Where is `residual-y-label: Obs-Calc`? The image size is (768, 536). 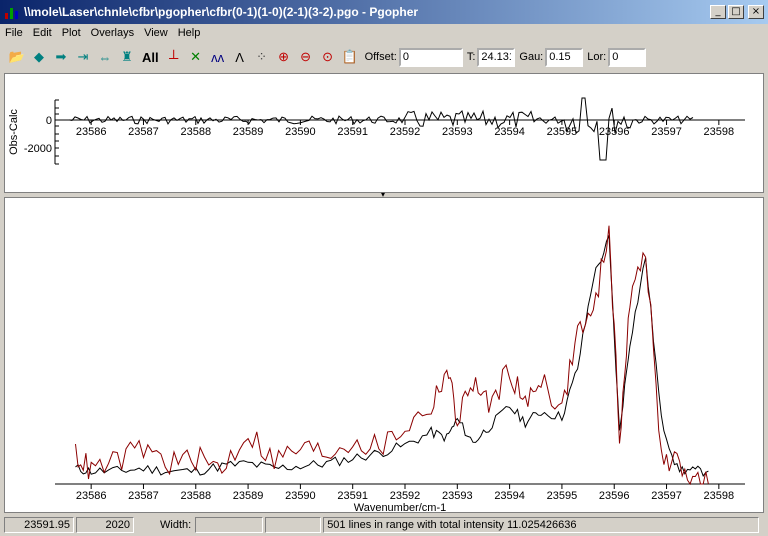
residual-y-label: Obs-Calc is located at coordinates (14, 132).